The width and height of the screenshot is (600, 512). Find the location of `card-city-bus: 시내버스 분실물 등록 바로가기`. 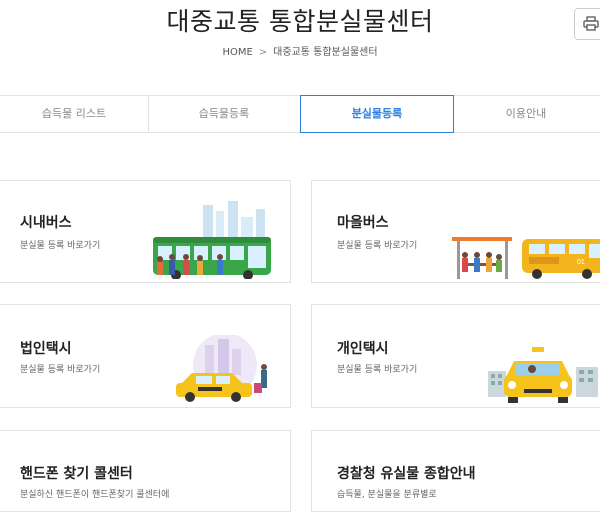

card-city-bus: 시내버스 분실물 등록 바로가기 is located at coordinates (145, 231).